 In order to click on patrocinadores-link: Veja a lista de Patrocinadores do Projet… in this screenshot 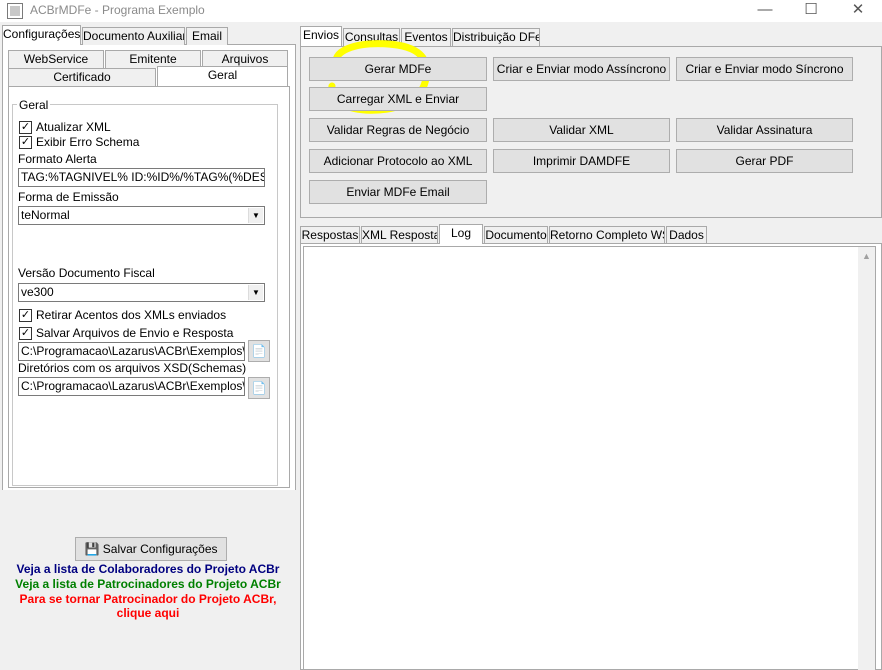, I will do `click(148, 584)`.